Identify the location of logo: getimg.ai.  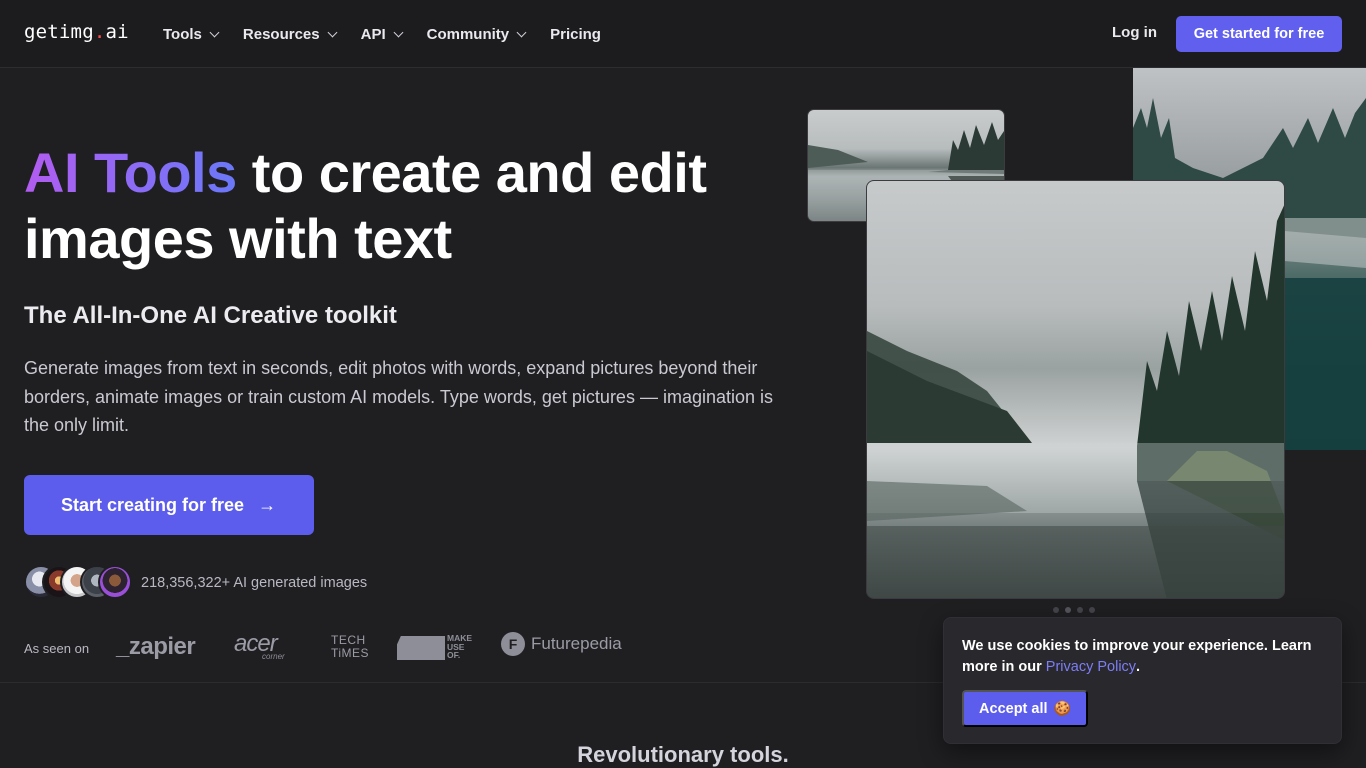
(76, 32).